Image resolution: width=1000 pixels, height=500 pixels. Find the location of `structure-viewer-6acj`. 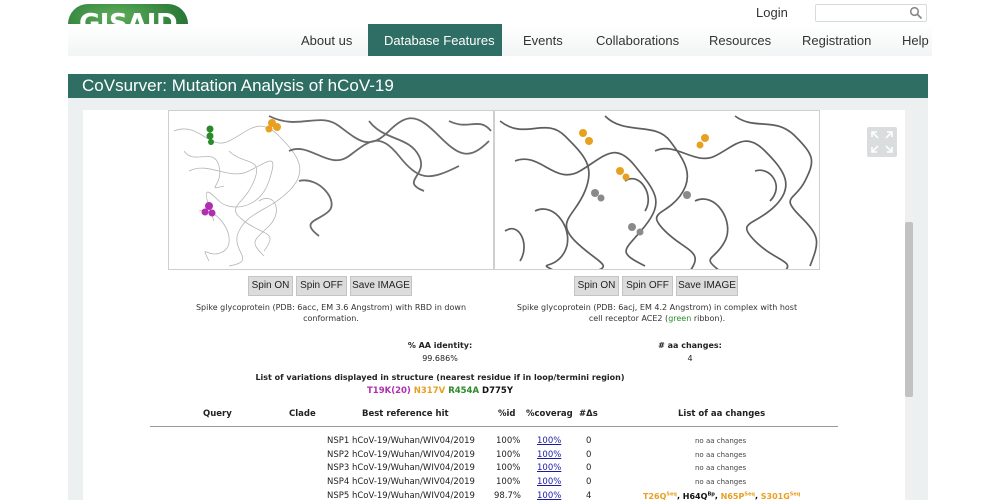

structure-viewer-6acj is located at coordinates (657, 190).